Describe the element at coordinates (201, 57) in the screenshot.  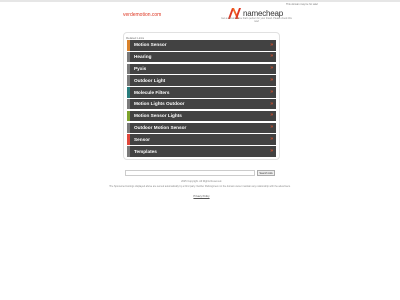
I see `related-link: Hearing »` at that location.